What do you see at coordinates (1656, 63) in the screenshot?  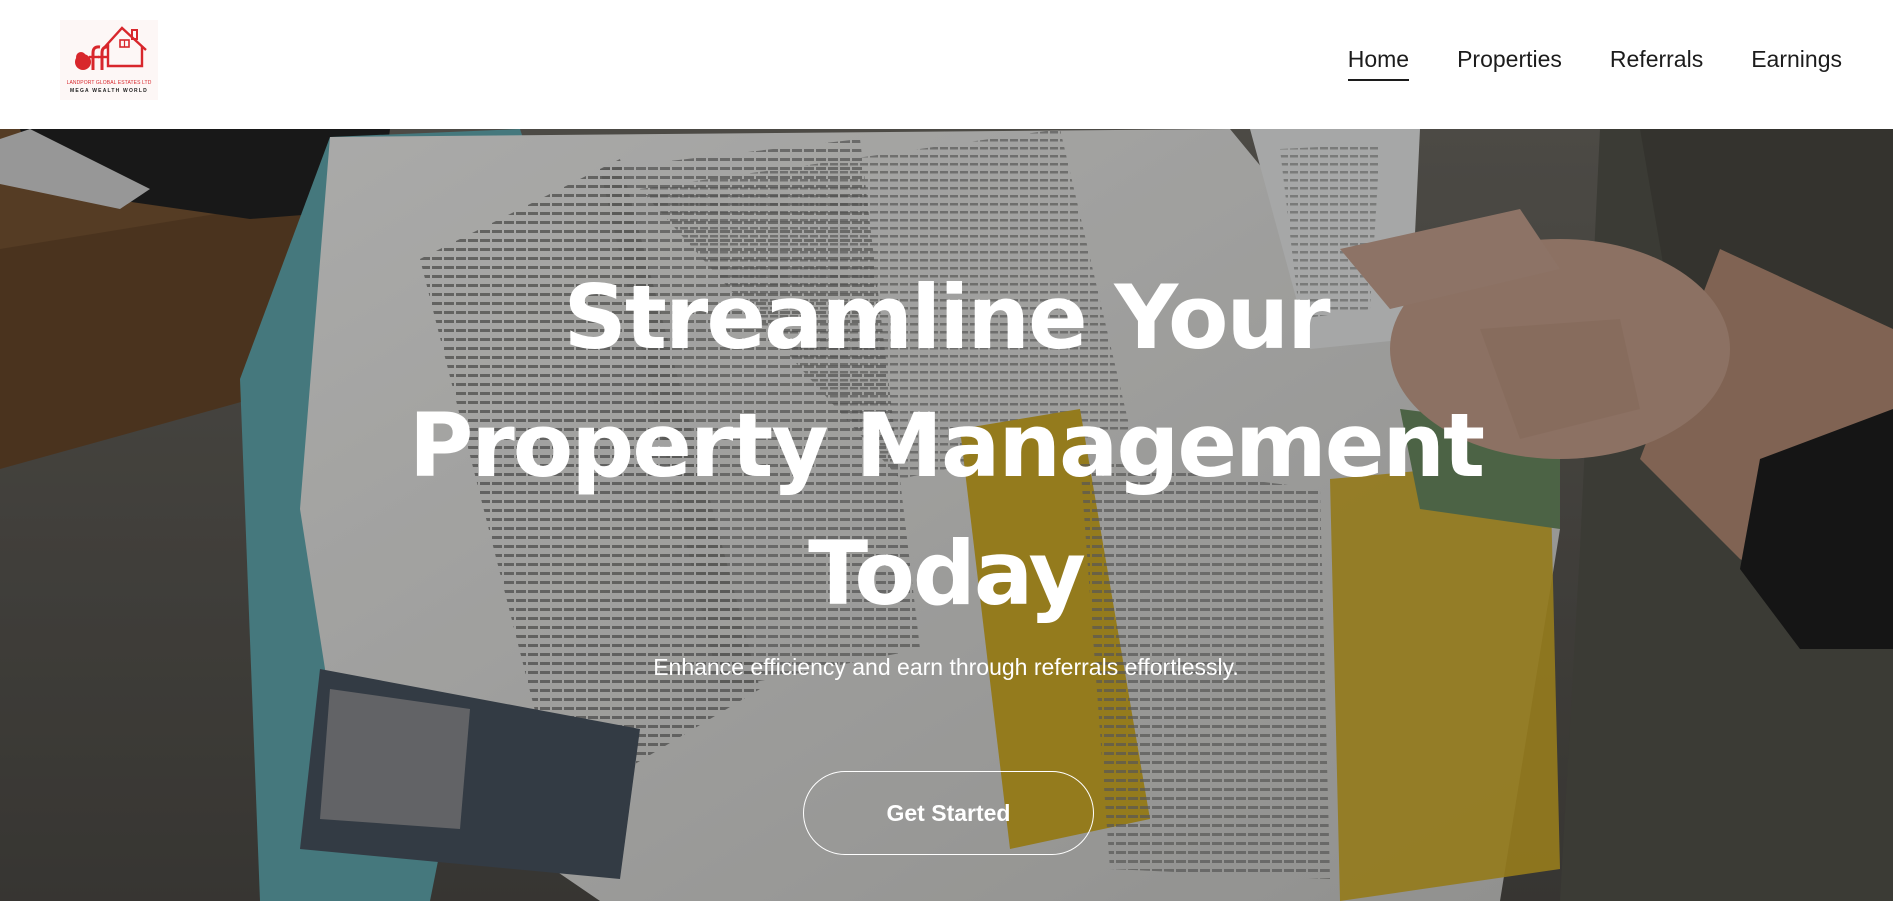 I see `nav-item-referrals: Referrals` at bounding box center [1656, 63].